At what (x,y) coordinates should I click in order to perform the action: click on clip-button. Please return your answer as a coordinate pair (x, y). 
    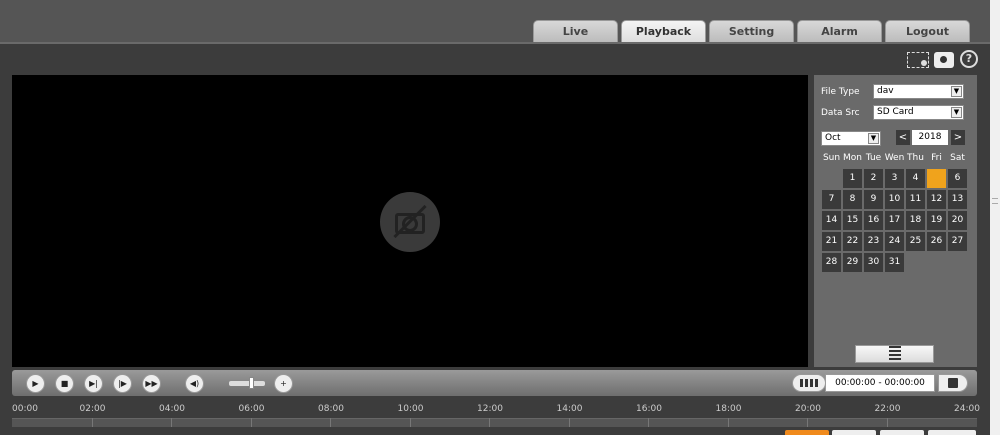
    Looking at the image, I should click on (809, 383).